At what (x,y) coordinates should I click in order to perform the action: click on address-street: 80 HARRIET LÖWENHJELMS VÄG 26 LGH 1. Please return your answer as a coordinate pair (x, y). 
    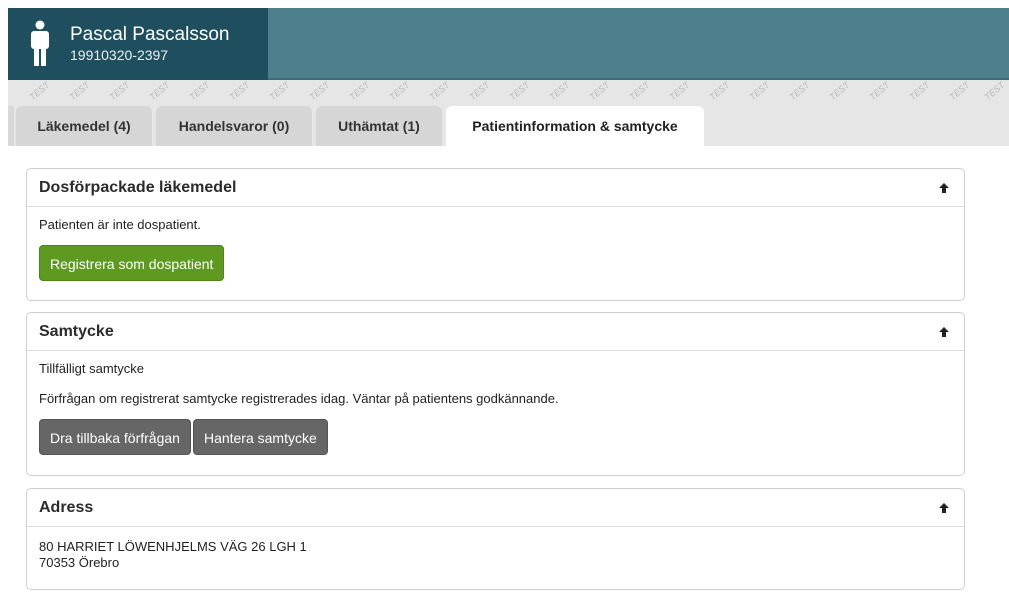
    Looking at the image, I should click on (173, 546).